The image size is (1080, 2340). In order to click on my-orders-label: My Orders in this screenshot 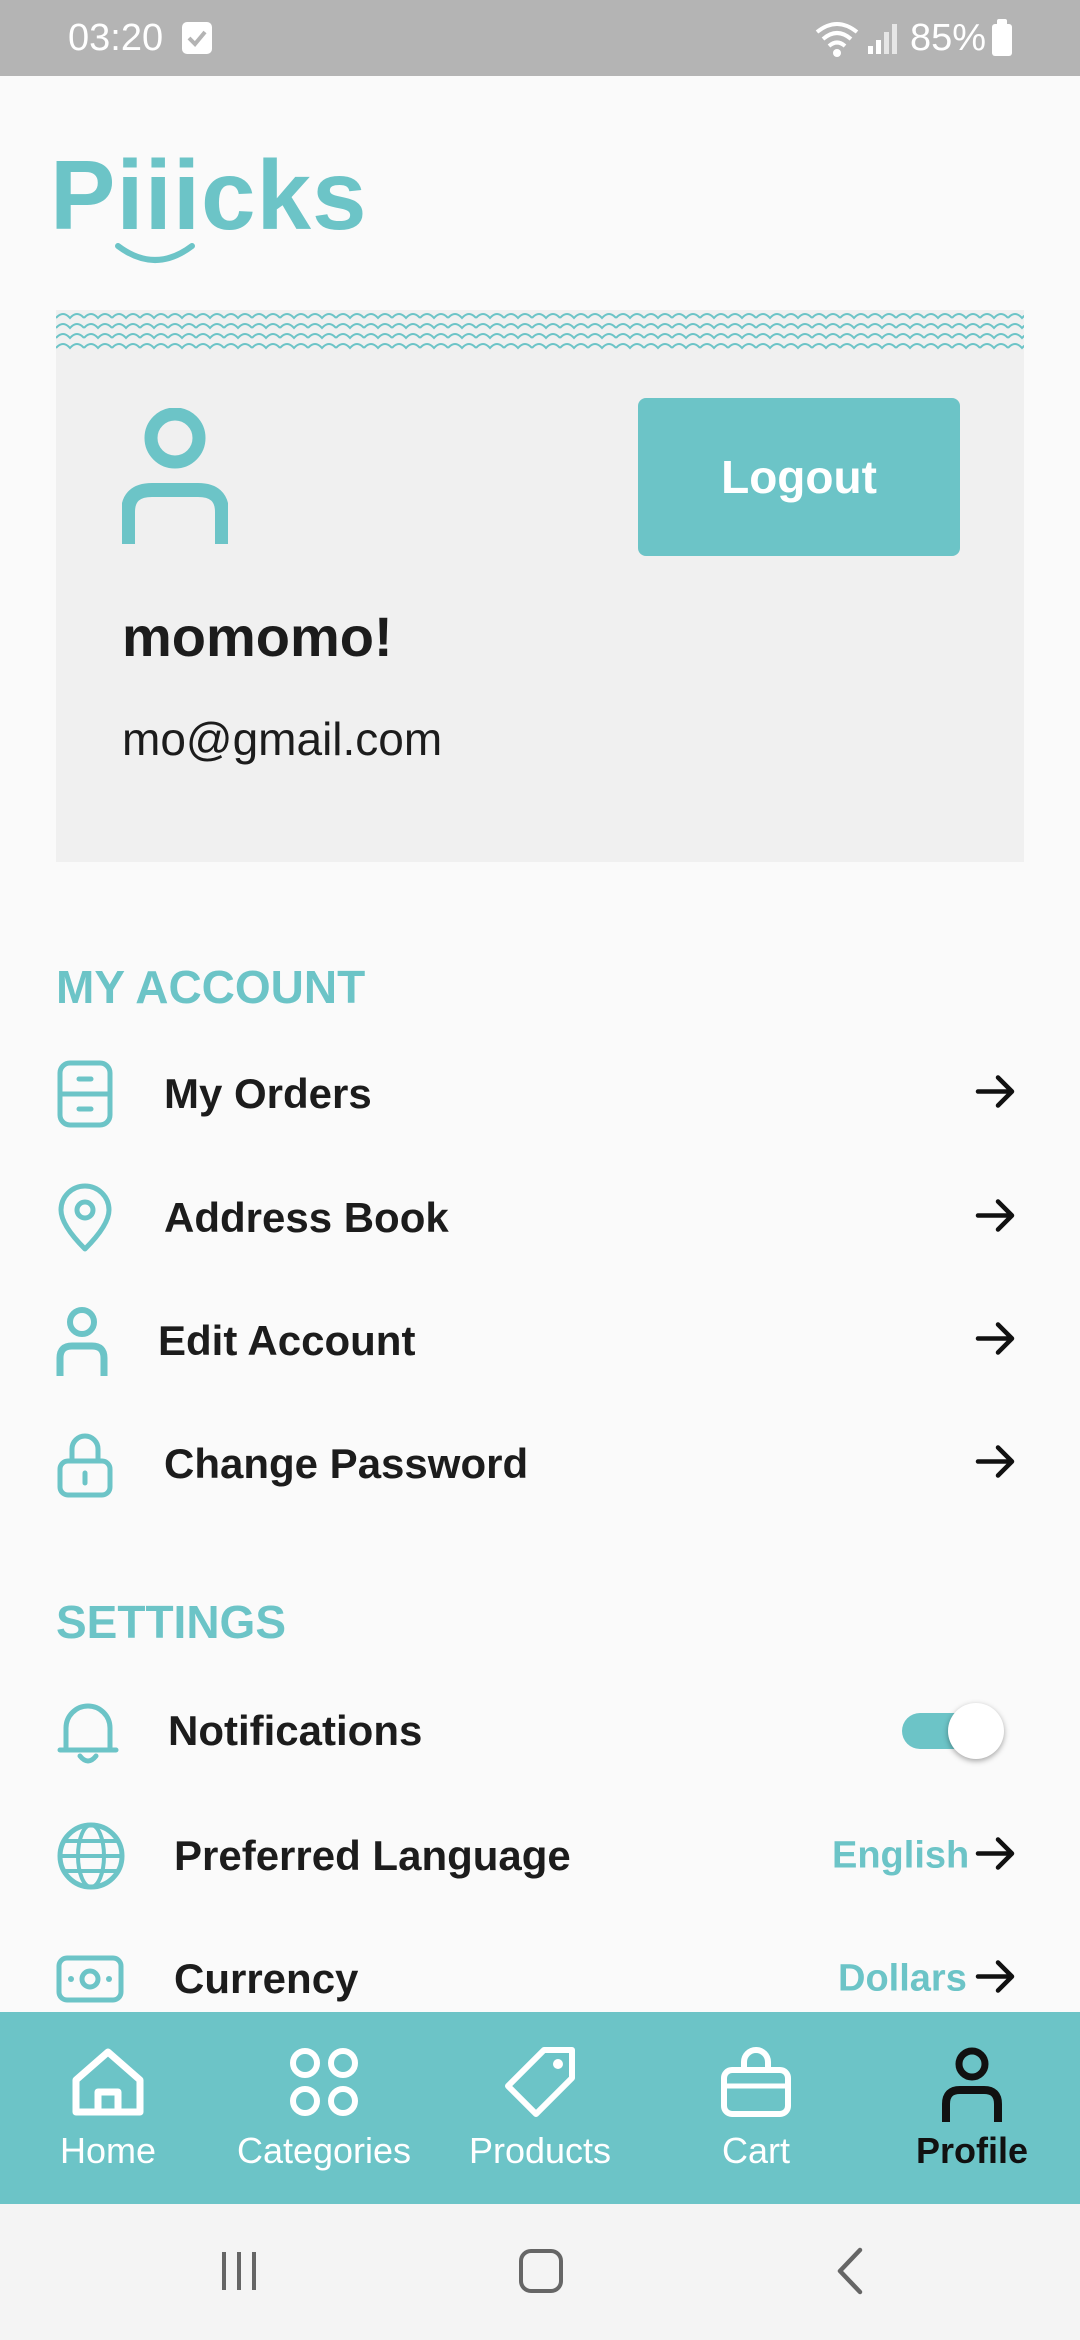, I will do `click(268, 1093)`.